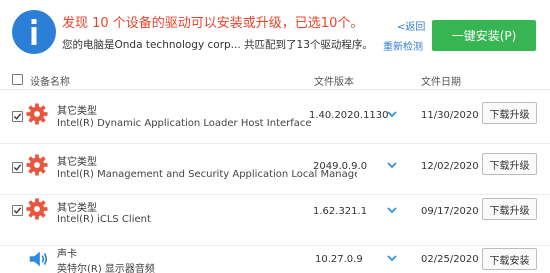 This screenshot has width=550, height=273. I want to click on info-icon, so click(34, 32).